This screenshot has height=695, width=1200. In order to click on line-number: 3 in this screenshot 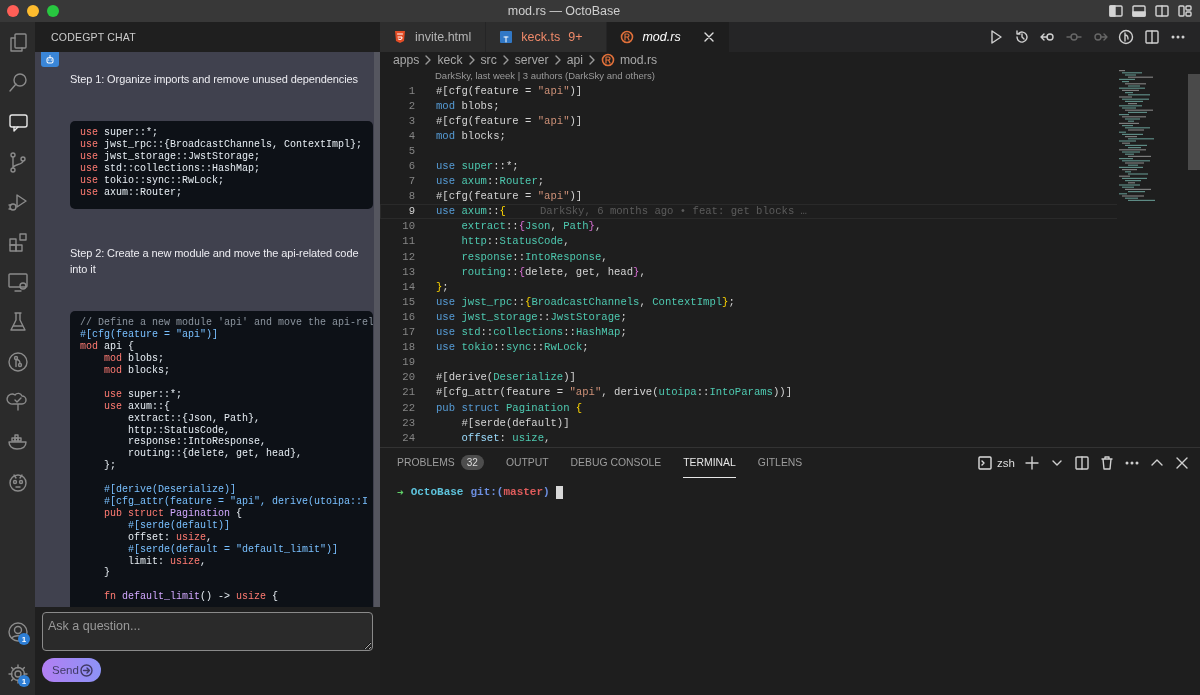, I will do `click(411, 120)`.